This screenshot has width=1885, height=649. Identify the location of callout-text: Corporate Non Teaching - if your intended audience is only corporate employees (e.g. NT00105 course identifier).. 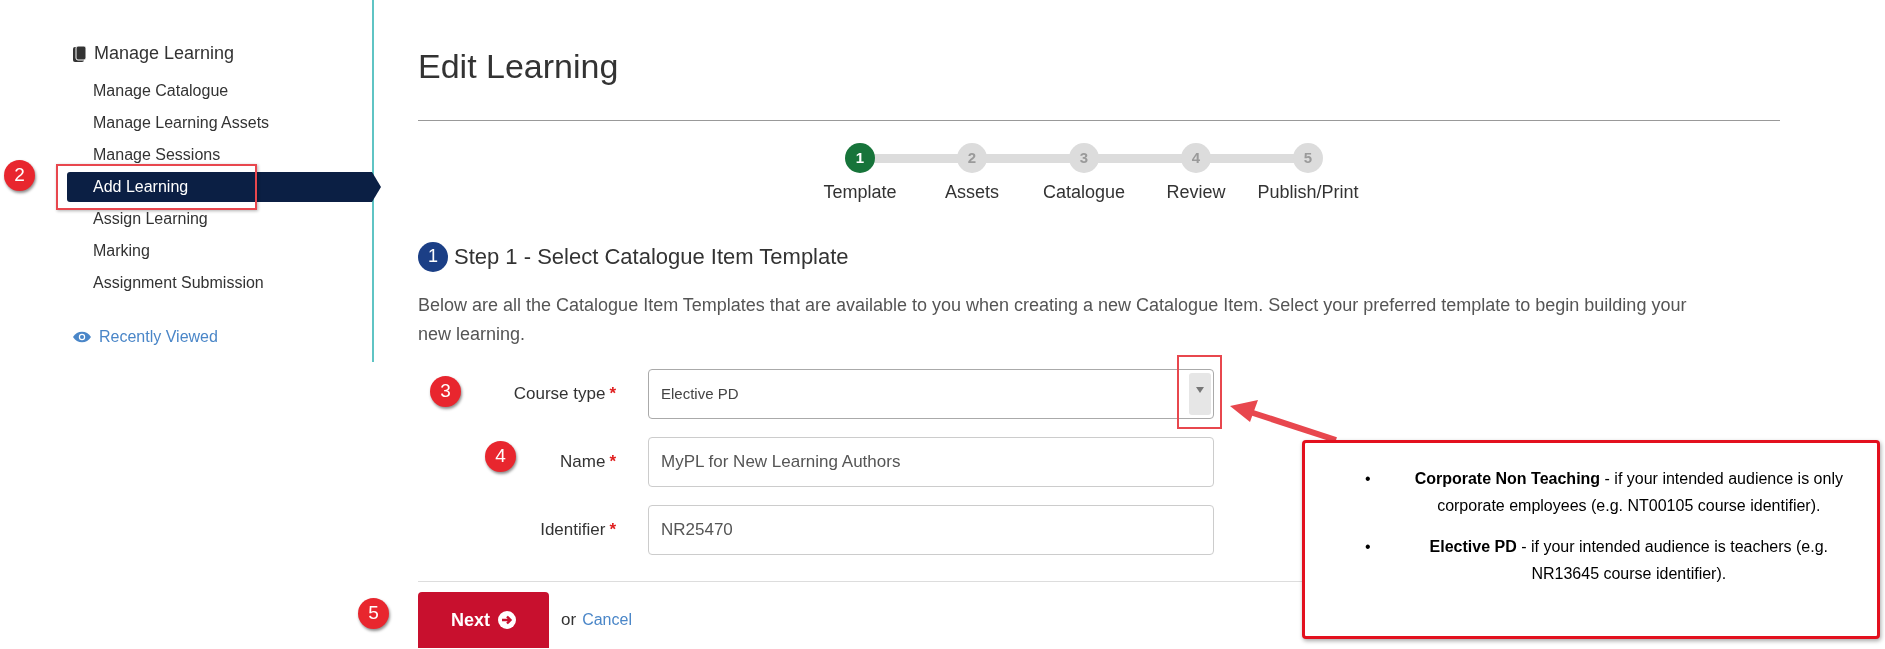
(1628, 492).